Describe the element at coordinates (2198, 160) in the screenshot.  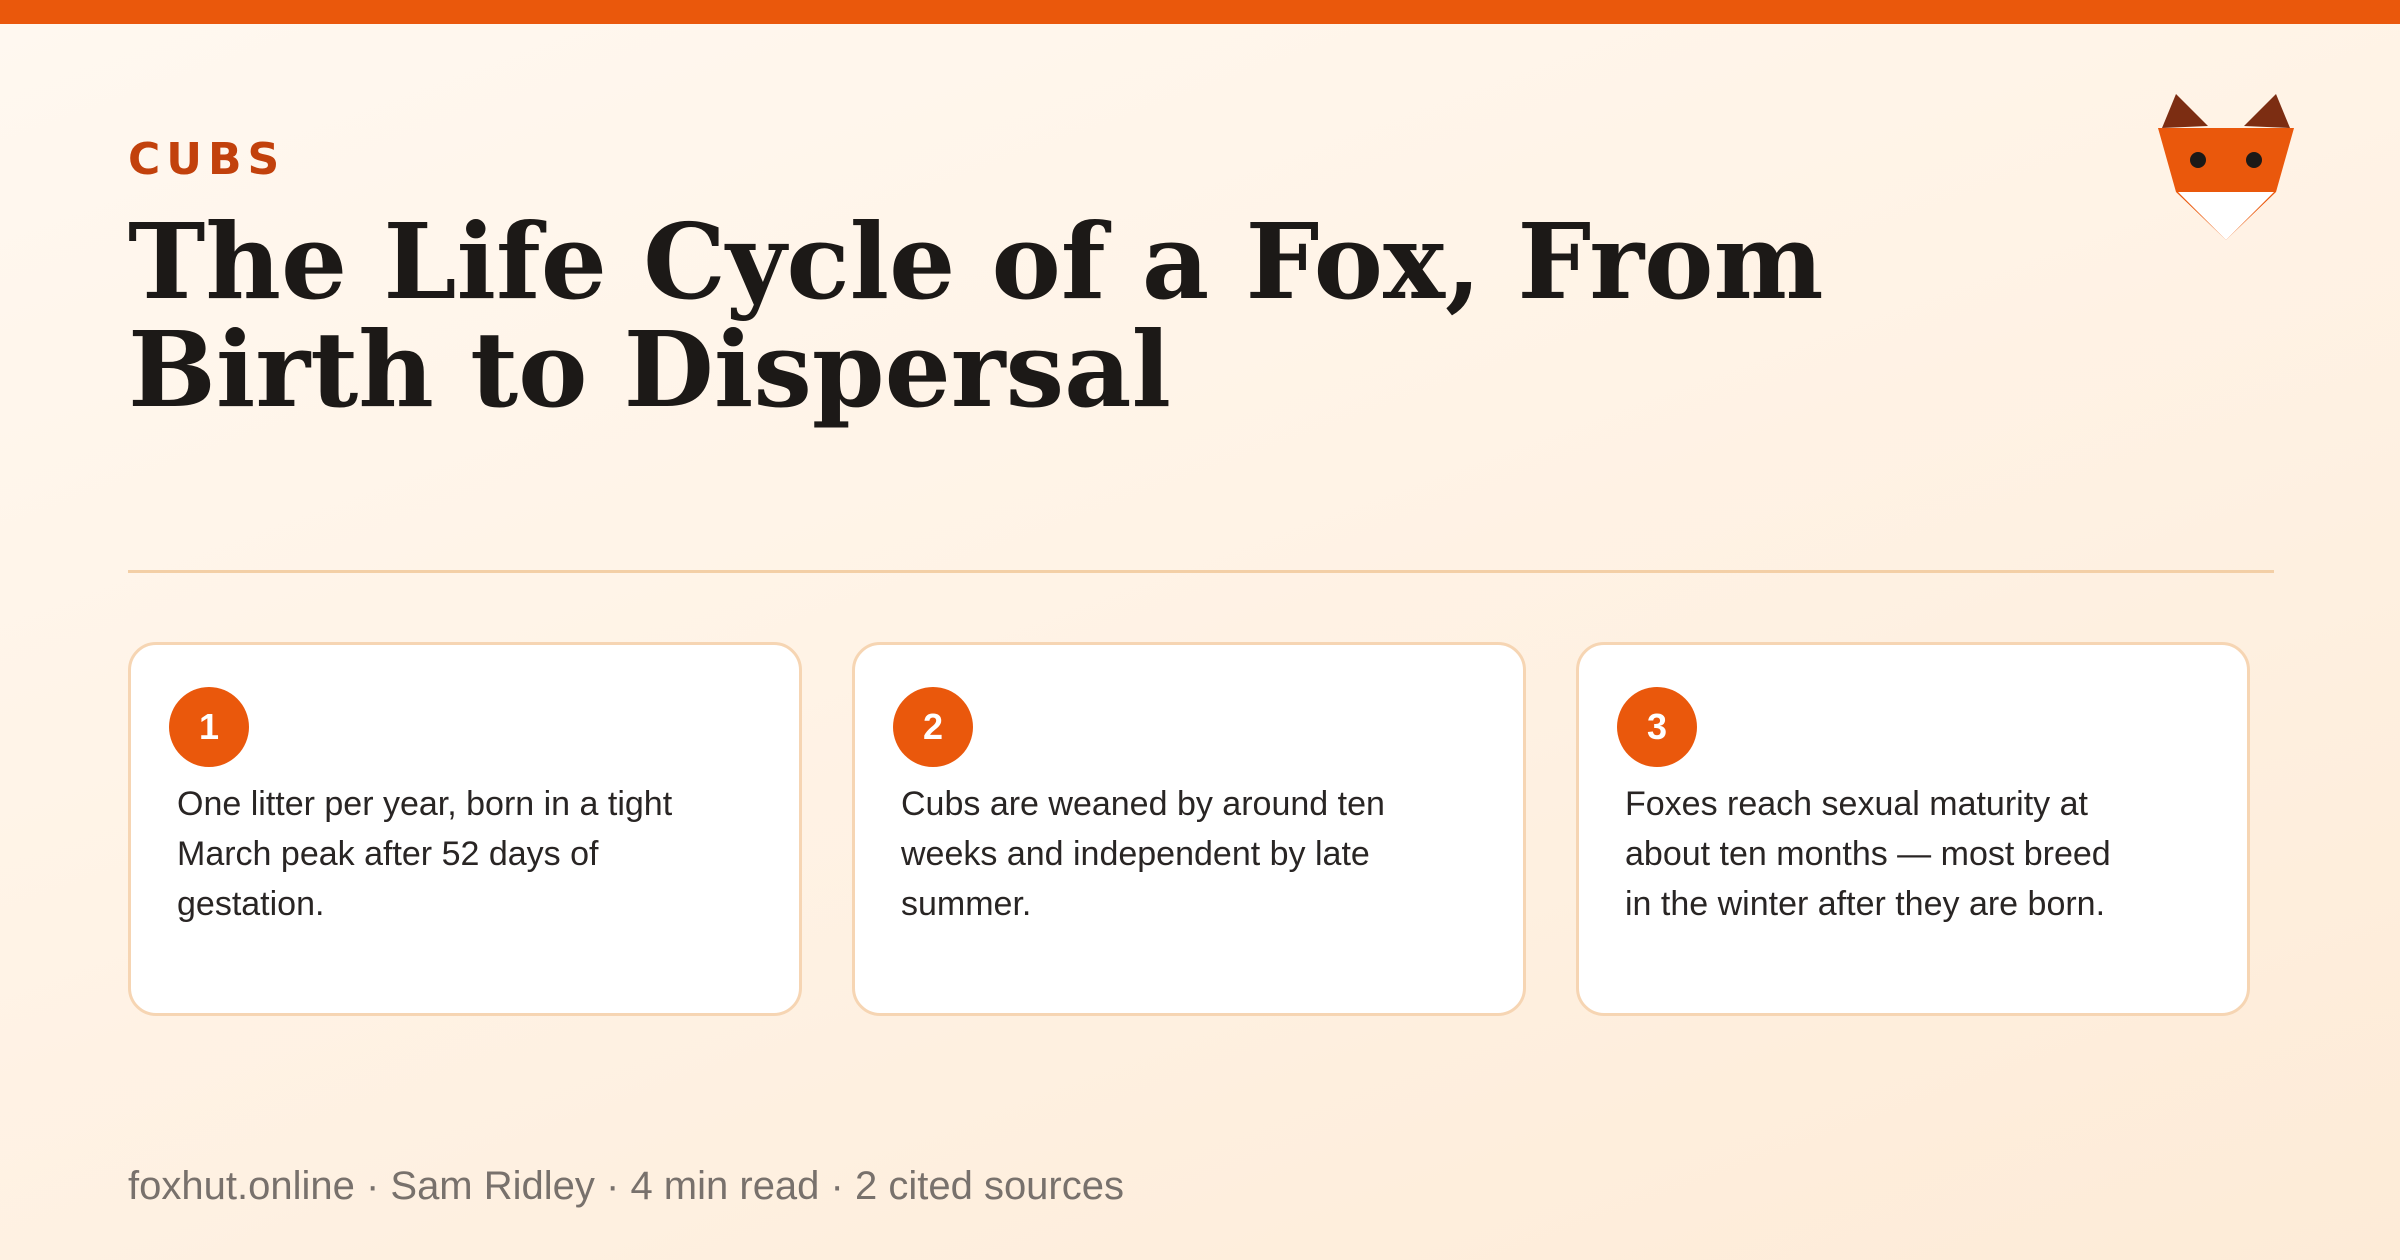
I see `fox-left-eye` at that location.